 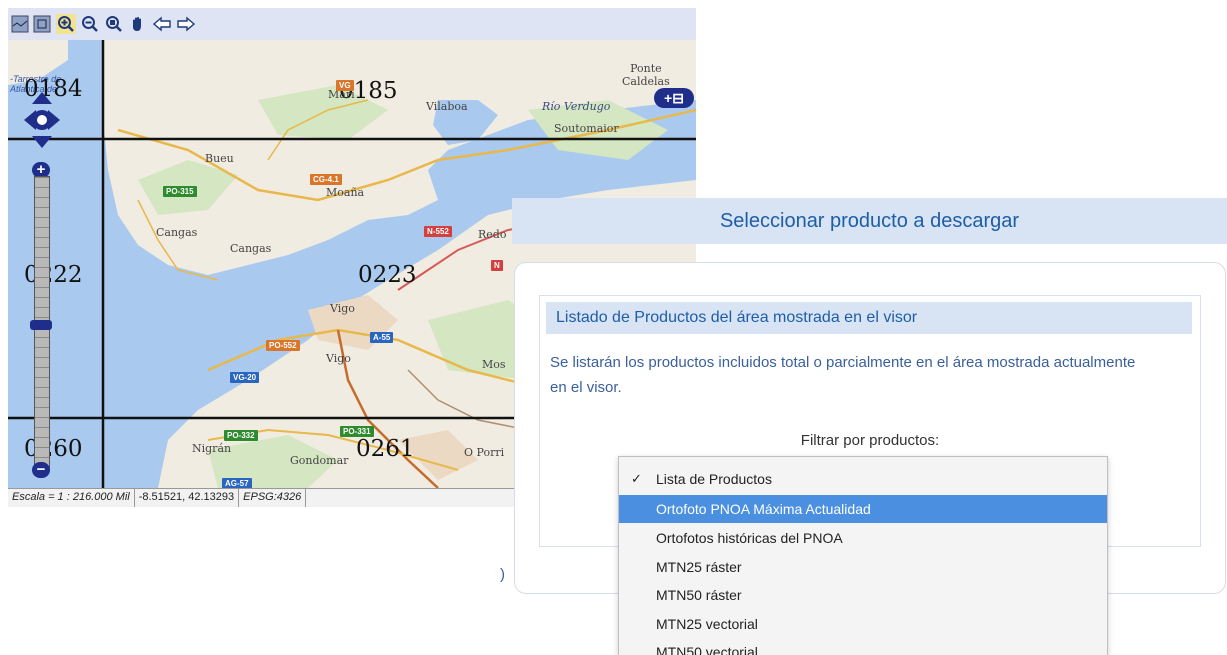 I want to click on road-label-po332: PO-332, so click(x=241, y=435).